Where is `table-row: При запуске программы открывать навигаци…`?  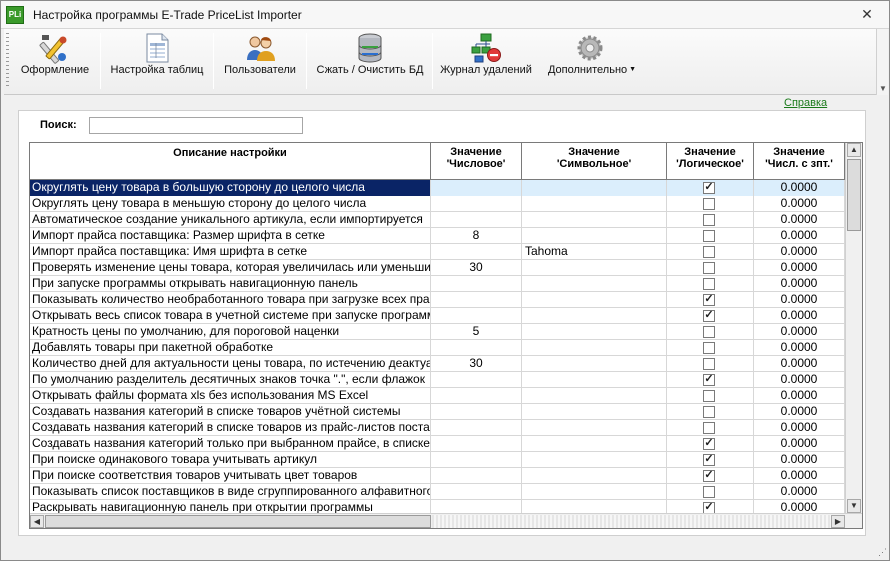 table-row: При запуске программы открывать навигаци… is located at coordinates (437, 284).